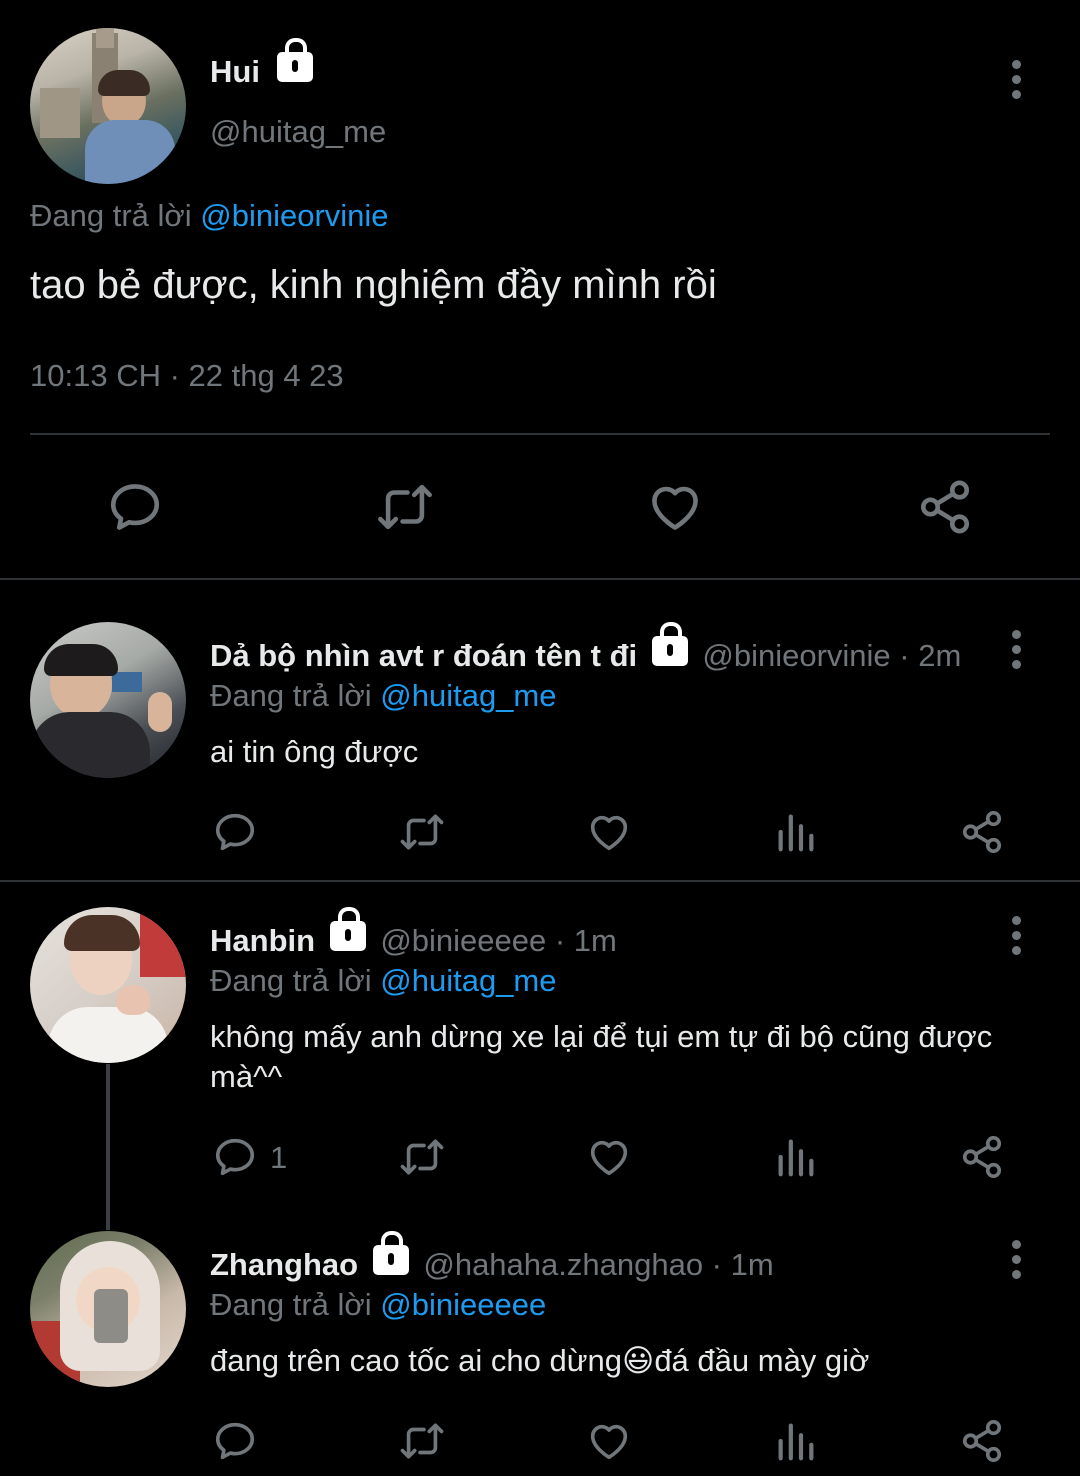 The width and height of the screenshot is (1080, 1476). Describe the element at coordinates (294, 215) in the screenshot. I see `reply-to-link: @binieorvinie` at that location.